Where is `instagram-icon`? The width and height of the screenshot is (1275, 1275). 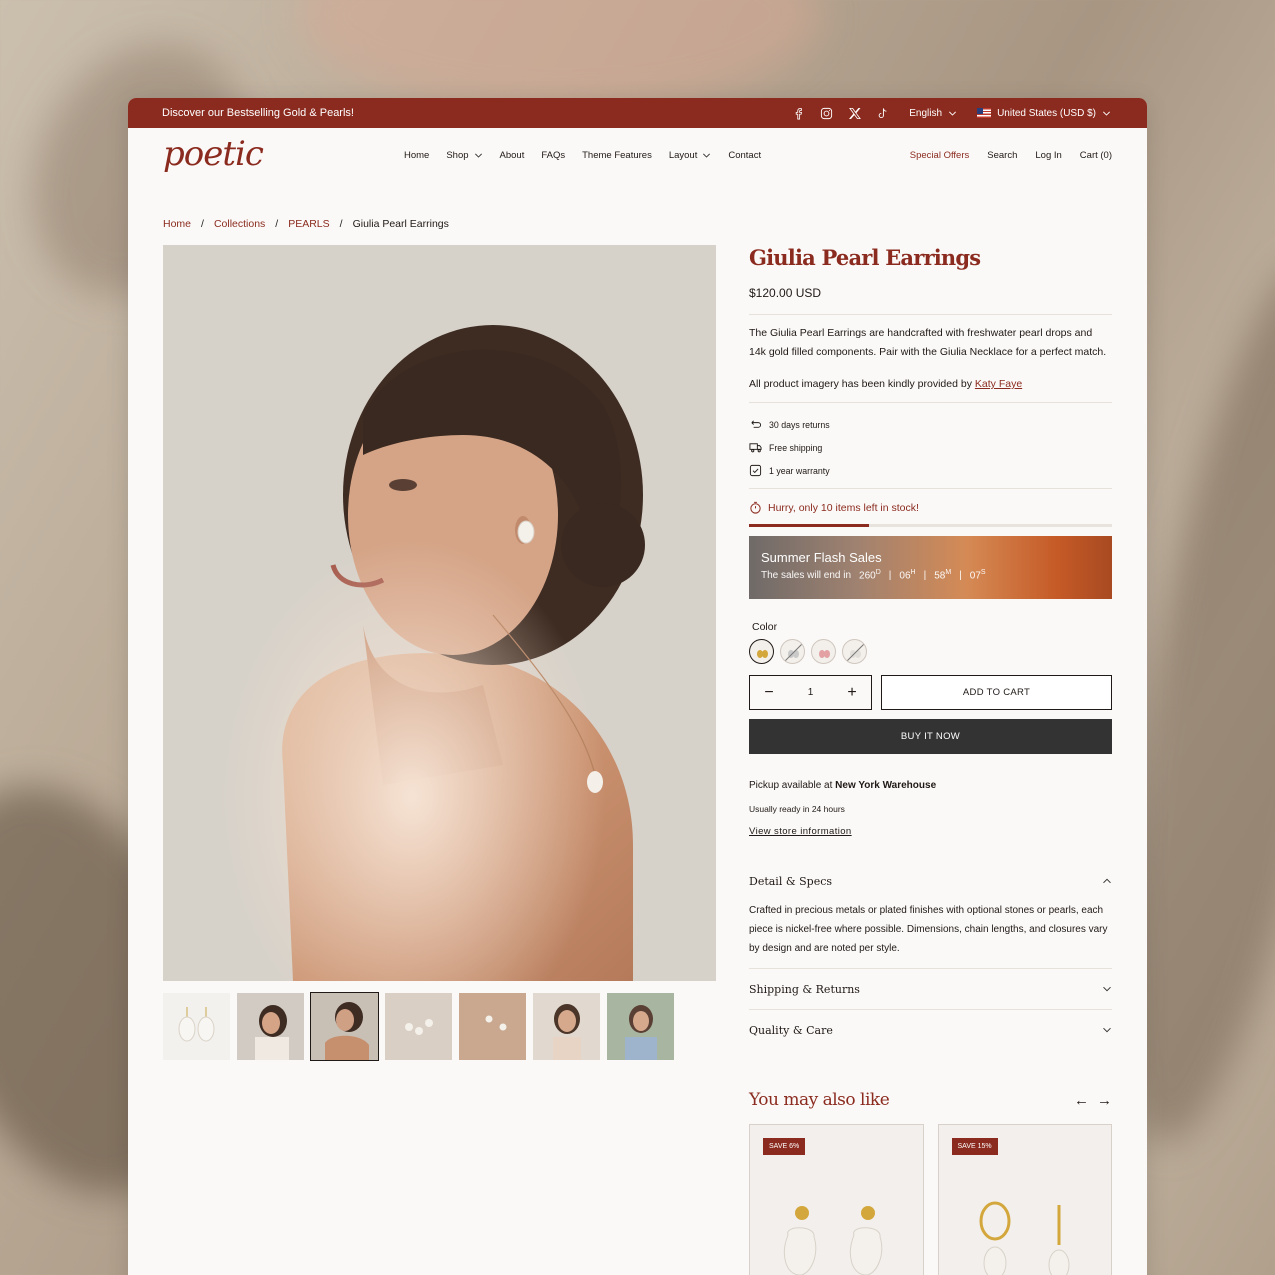
instagram-icon is located at coordinates (826, 113).